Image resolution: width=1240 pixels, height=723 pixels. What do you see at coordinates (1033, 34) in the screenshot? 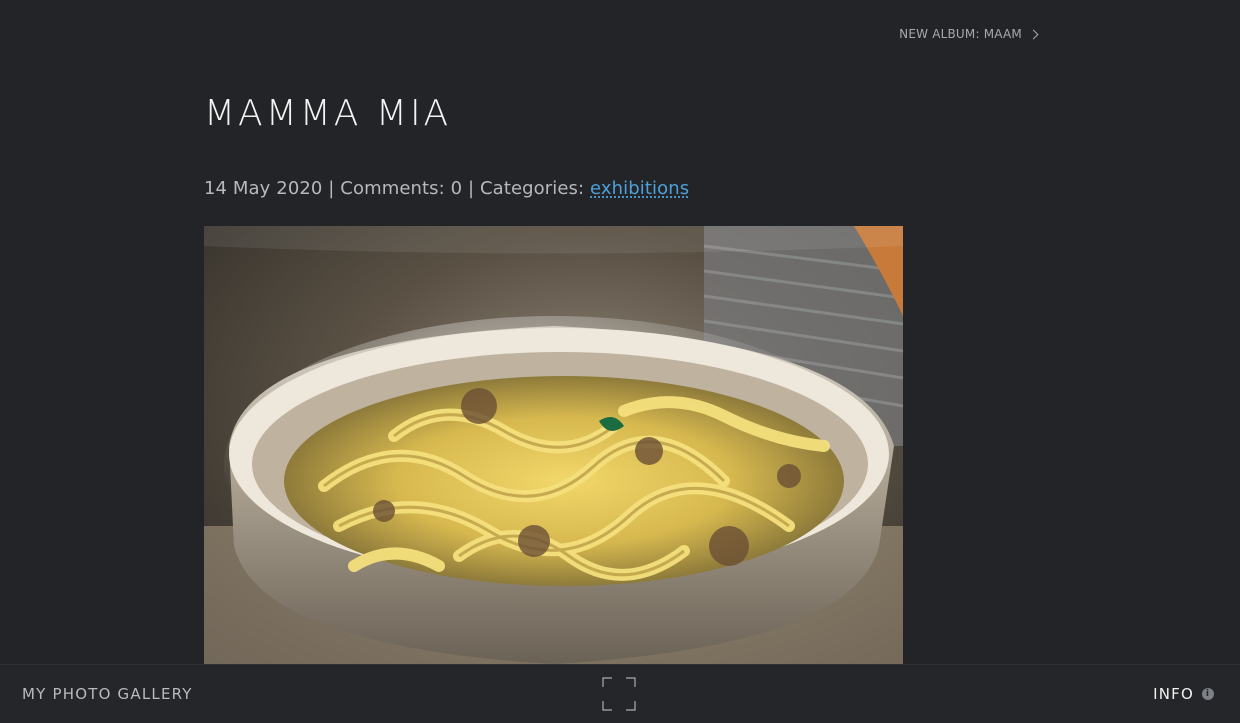
I see `chevron-right-icon` at bounding box center [1033, 34].